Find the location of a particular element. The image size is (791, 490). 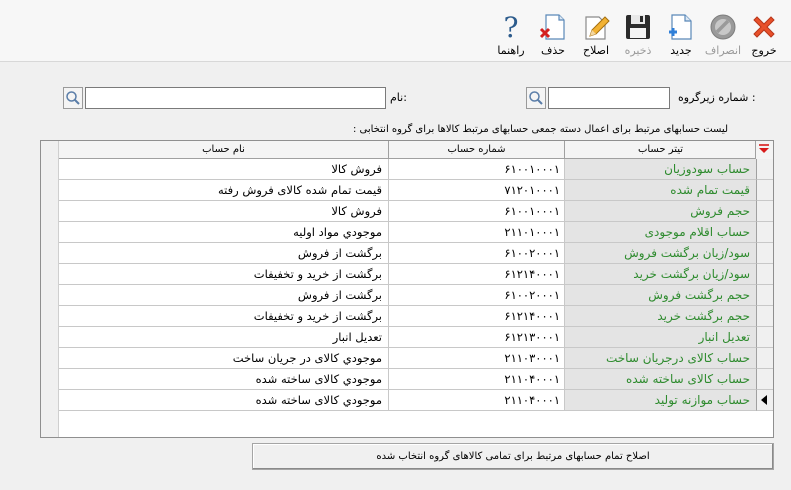

magnifier-icon is located at coordinates (536, 98).